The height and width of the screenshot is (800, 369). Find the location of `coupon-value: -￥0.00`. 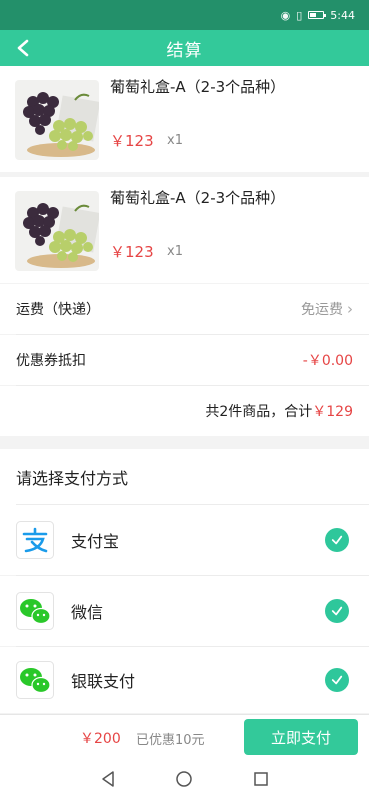

coupon-value: -￥0.00 is located at coordinates (327, 361).